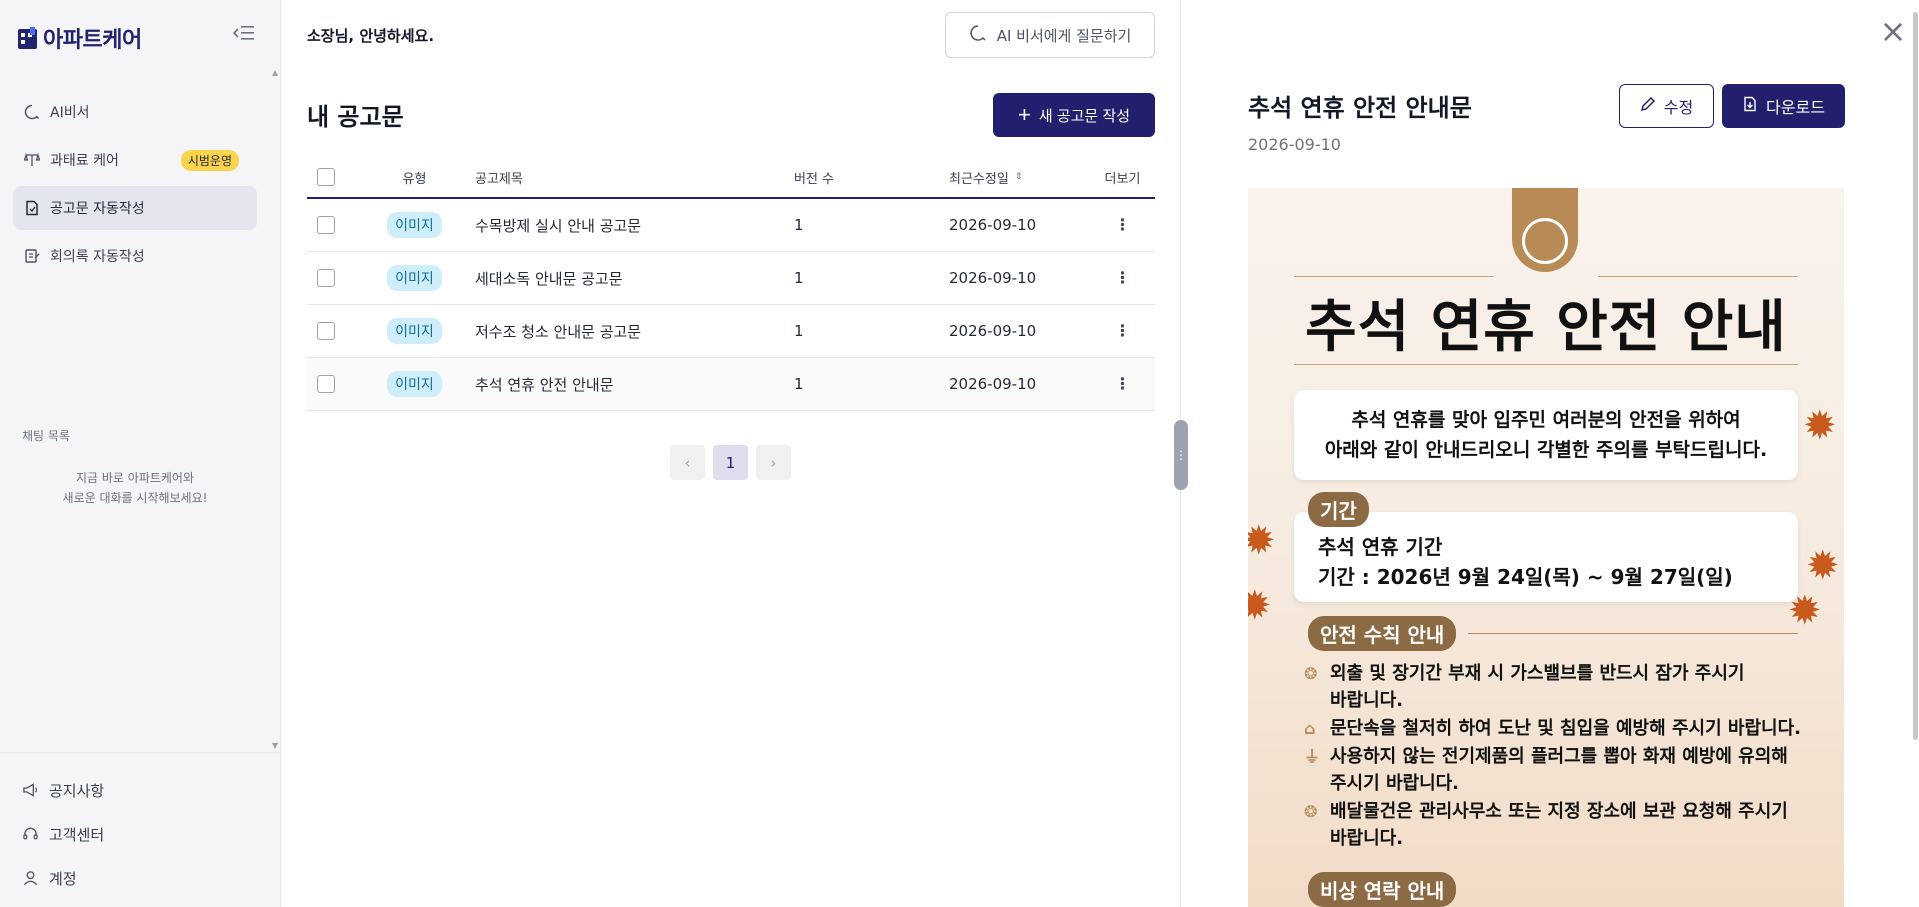  I want to click on sidebar-item-notices: 공지사항, so click(63, 790).